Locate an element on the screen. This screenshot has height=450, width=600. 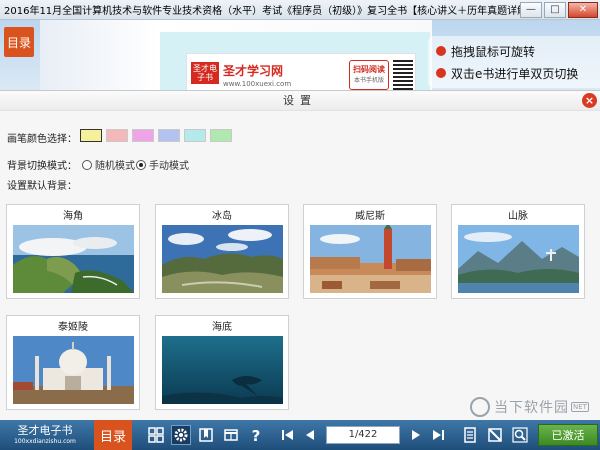
cape-landscape-image is located at coordinates (73, 259).